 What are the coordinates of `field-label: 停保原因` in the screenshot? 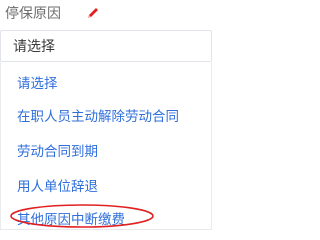 It's located at (33, 14).